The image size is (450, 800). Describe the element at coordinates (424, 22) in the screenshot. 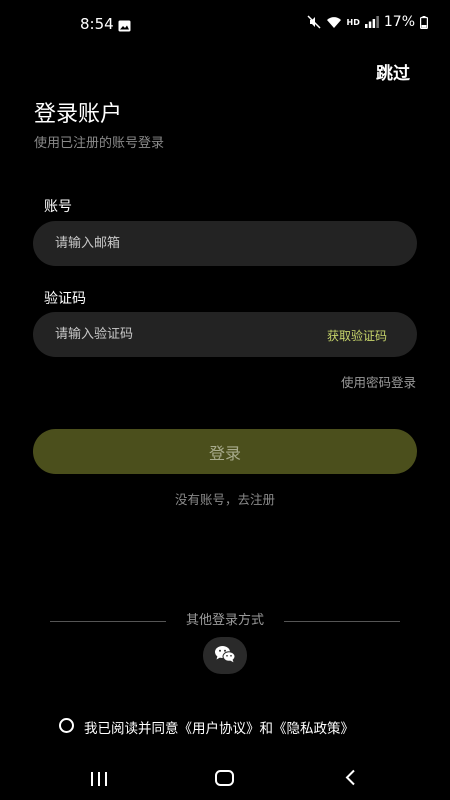

I see `battery-icon` at that location.